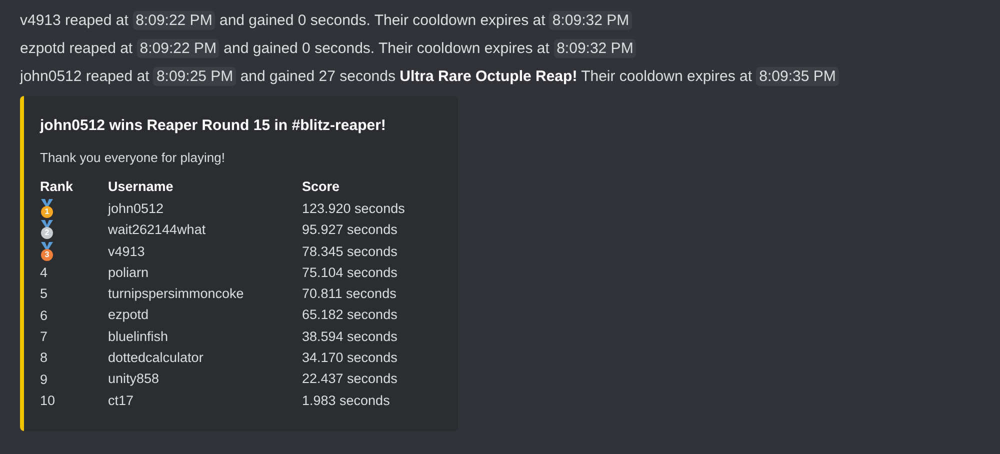 The height and width of the screenshot is (454, 1000). I want to click on score-cell-text: 1.983 seconds, so click(346, 401).